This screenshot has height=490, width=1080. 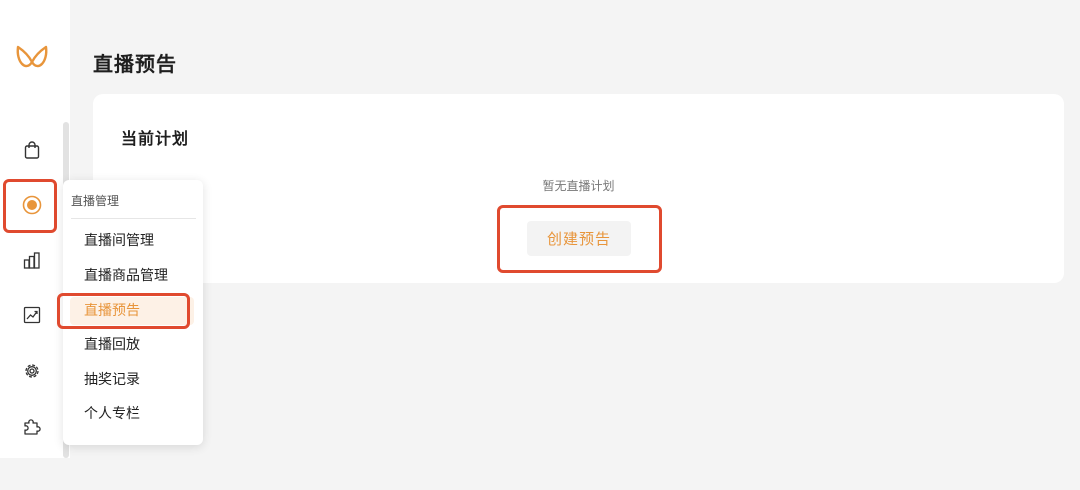 I want to click on menu-divider, so click(x=133, y=218).